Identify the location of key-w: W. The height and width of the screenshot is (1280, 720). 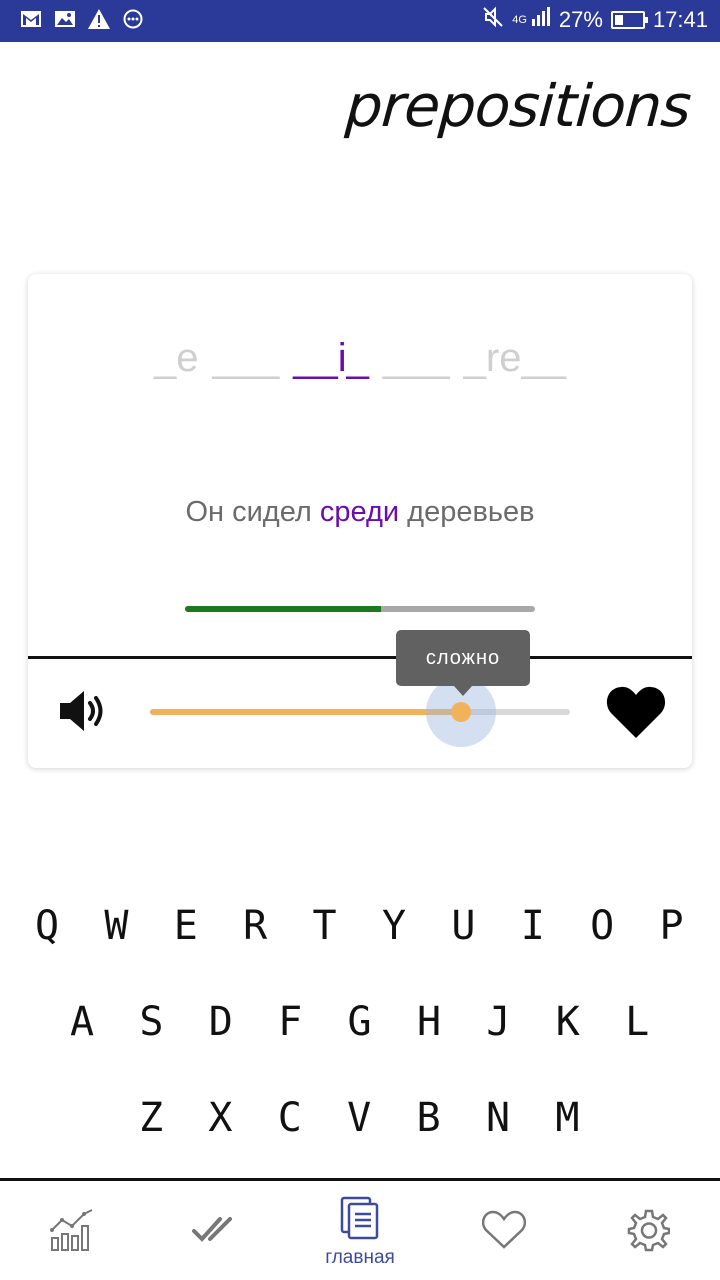
(116, 926).